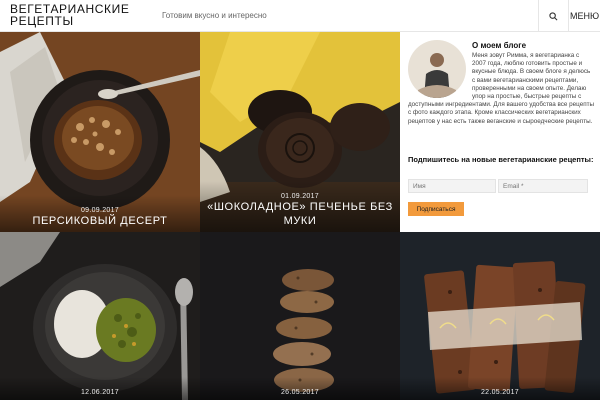 The image size is (600, 400). What do you see at coordinates (584, 16) in the screenshot?
I see `menu-button: МЕНЮ` at bounding box center [584, 16].